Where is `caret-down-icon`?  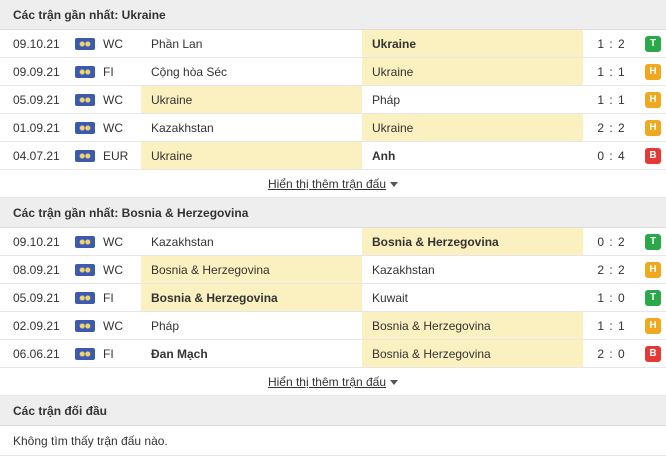 caret-down-icon is located at coordinates (394, 185).